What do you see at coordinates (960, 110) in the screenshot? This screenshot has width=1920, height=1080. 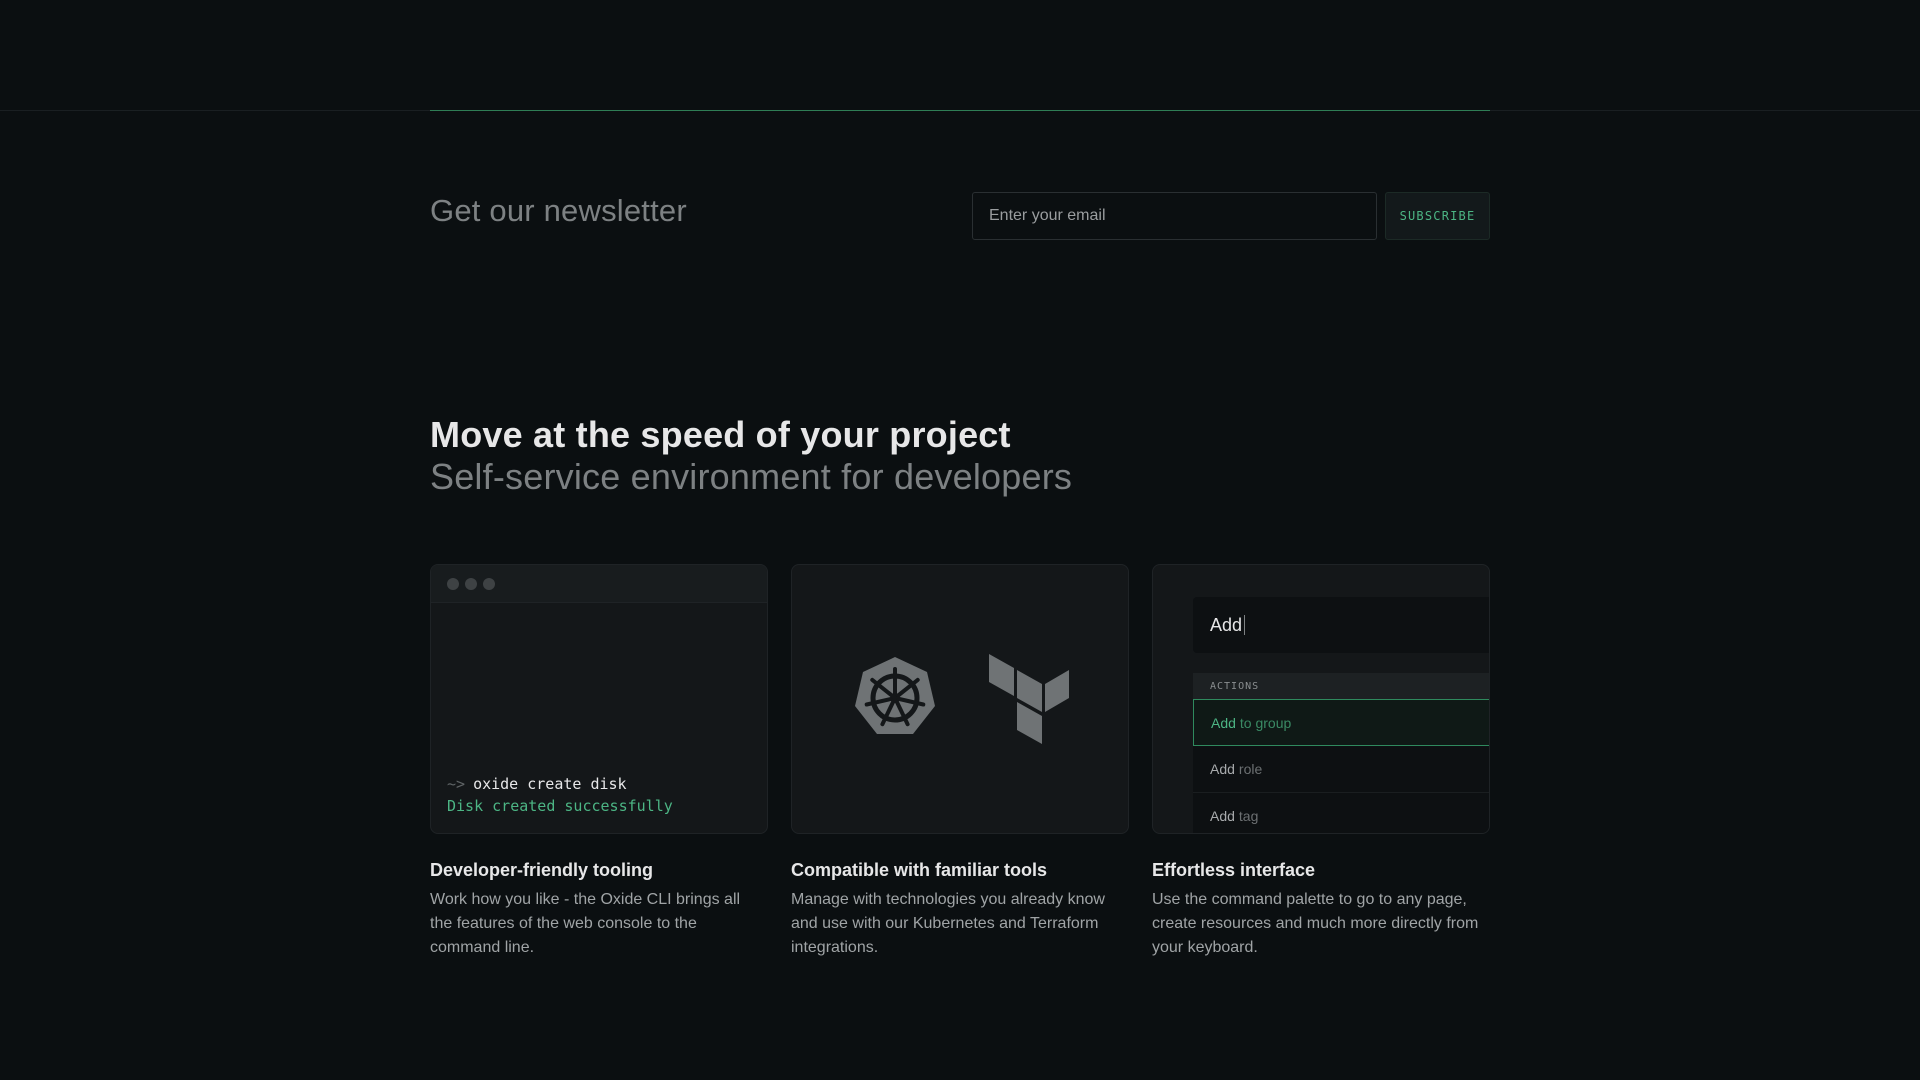 I see `top-accent-line` at bounding box center [960, 110].